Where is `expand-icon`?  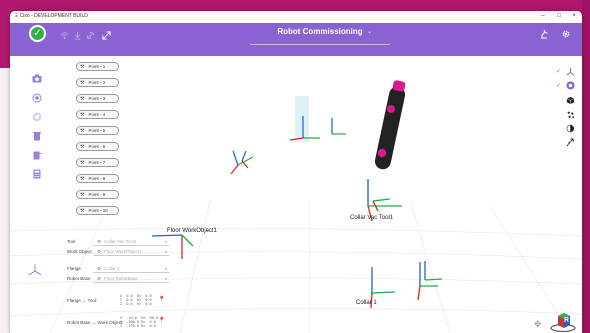 expand-icon is located at coordinates (106, 36).